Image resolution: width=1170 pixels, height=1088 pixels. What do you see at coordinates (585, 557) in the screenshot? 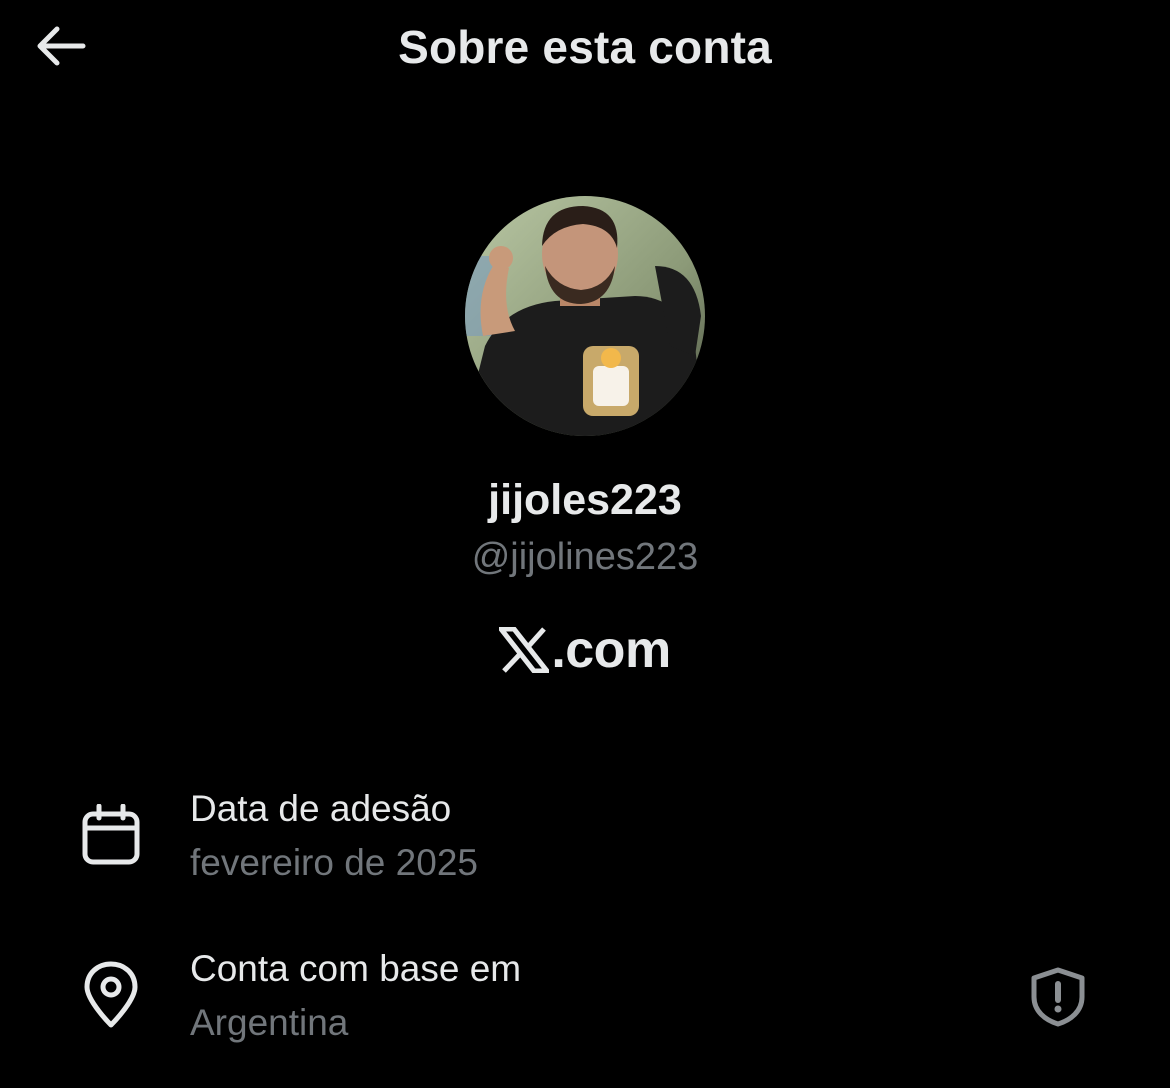
I see `user-handle: @jijolines223` at bounding box center [585, 557].